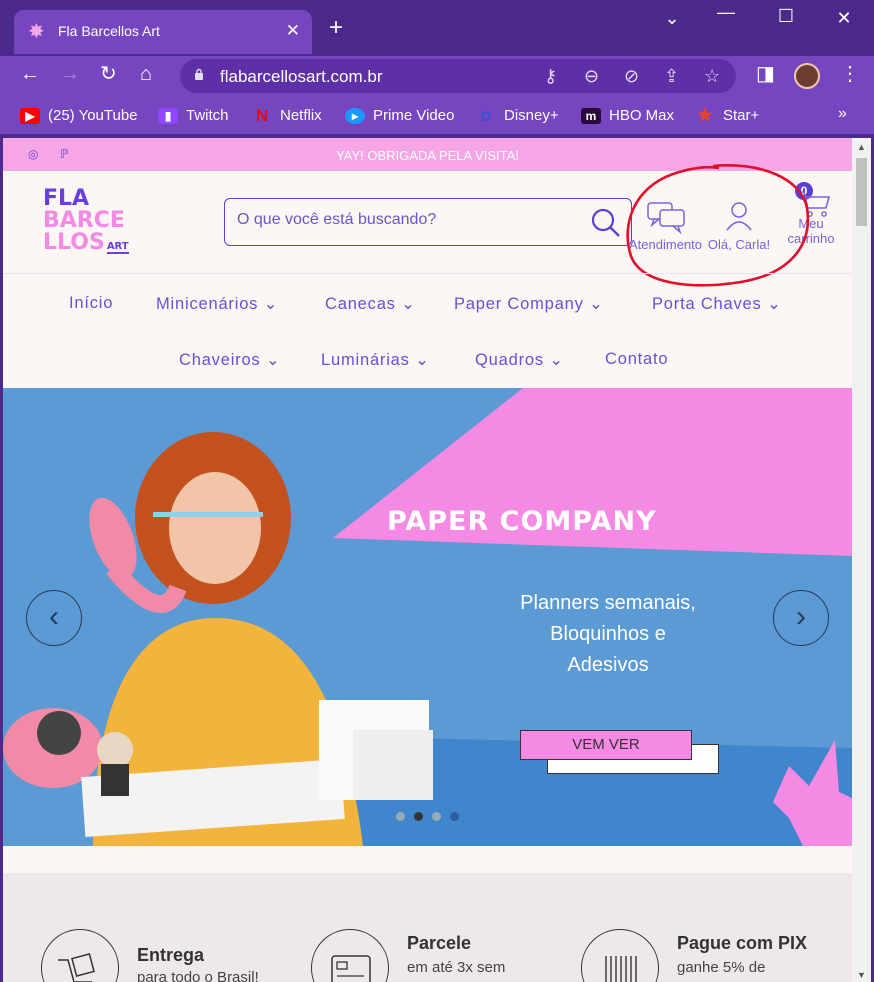 Image resolution: width=874 pixels, height=982 pixels. I want to click on bookmark-prime-video: ▸ Prime Video, so click(399, 115).